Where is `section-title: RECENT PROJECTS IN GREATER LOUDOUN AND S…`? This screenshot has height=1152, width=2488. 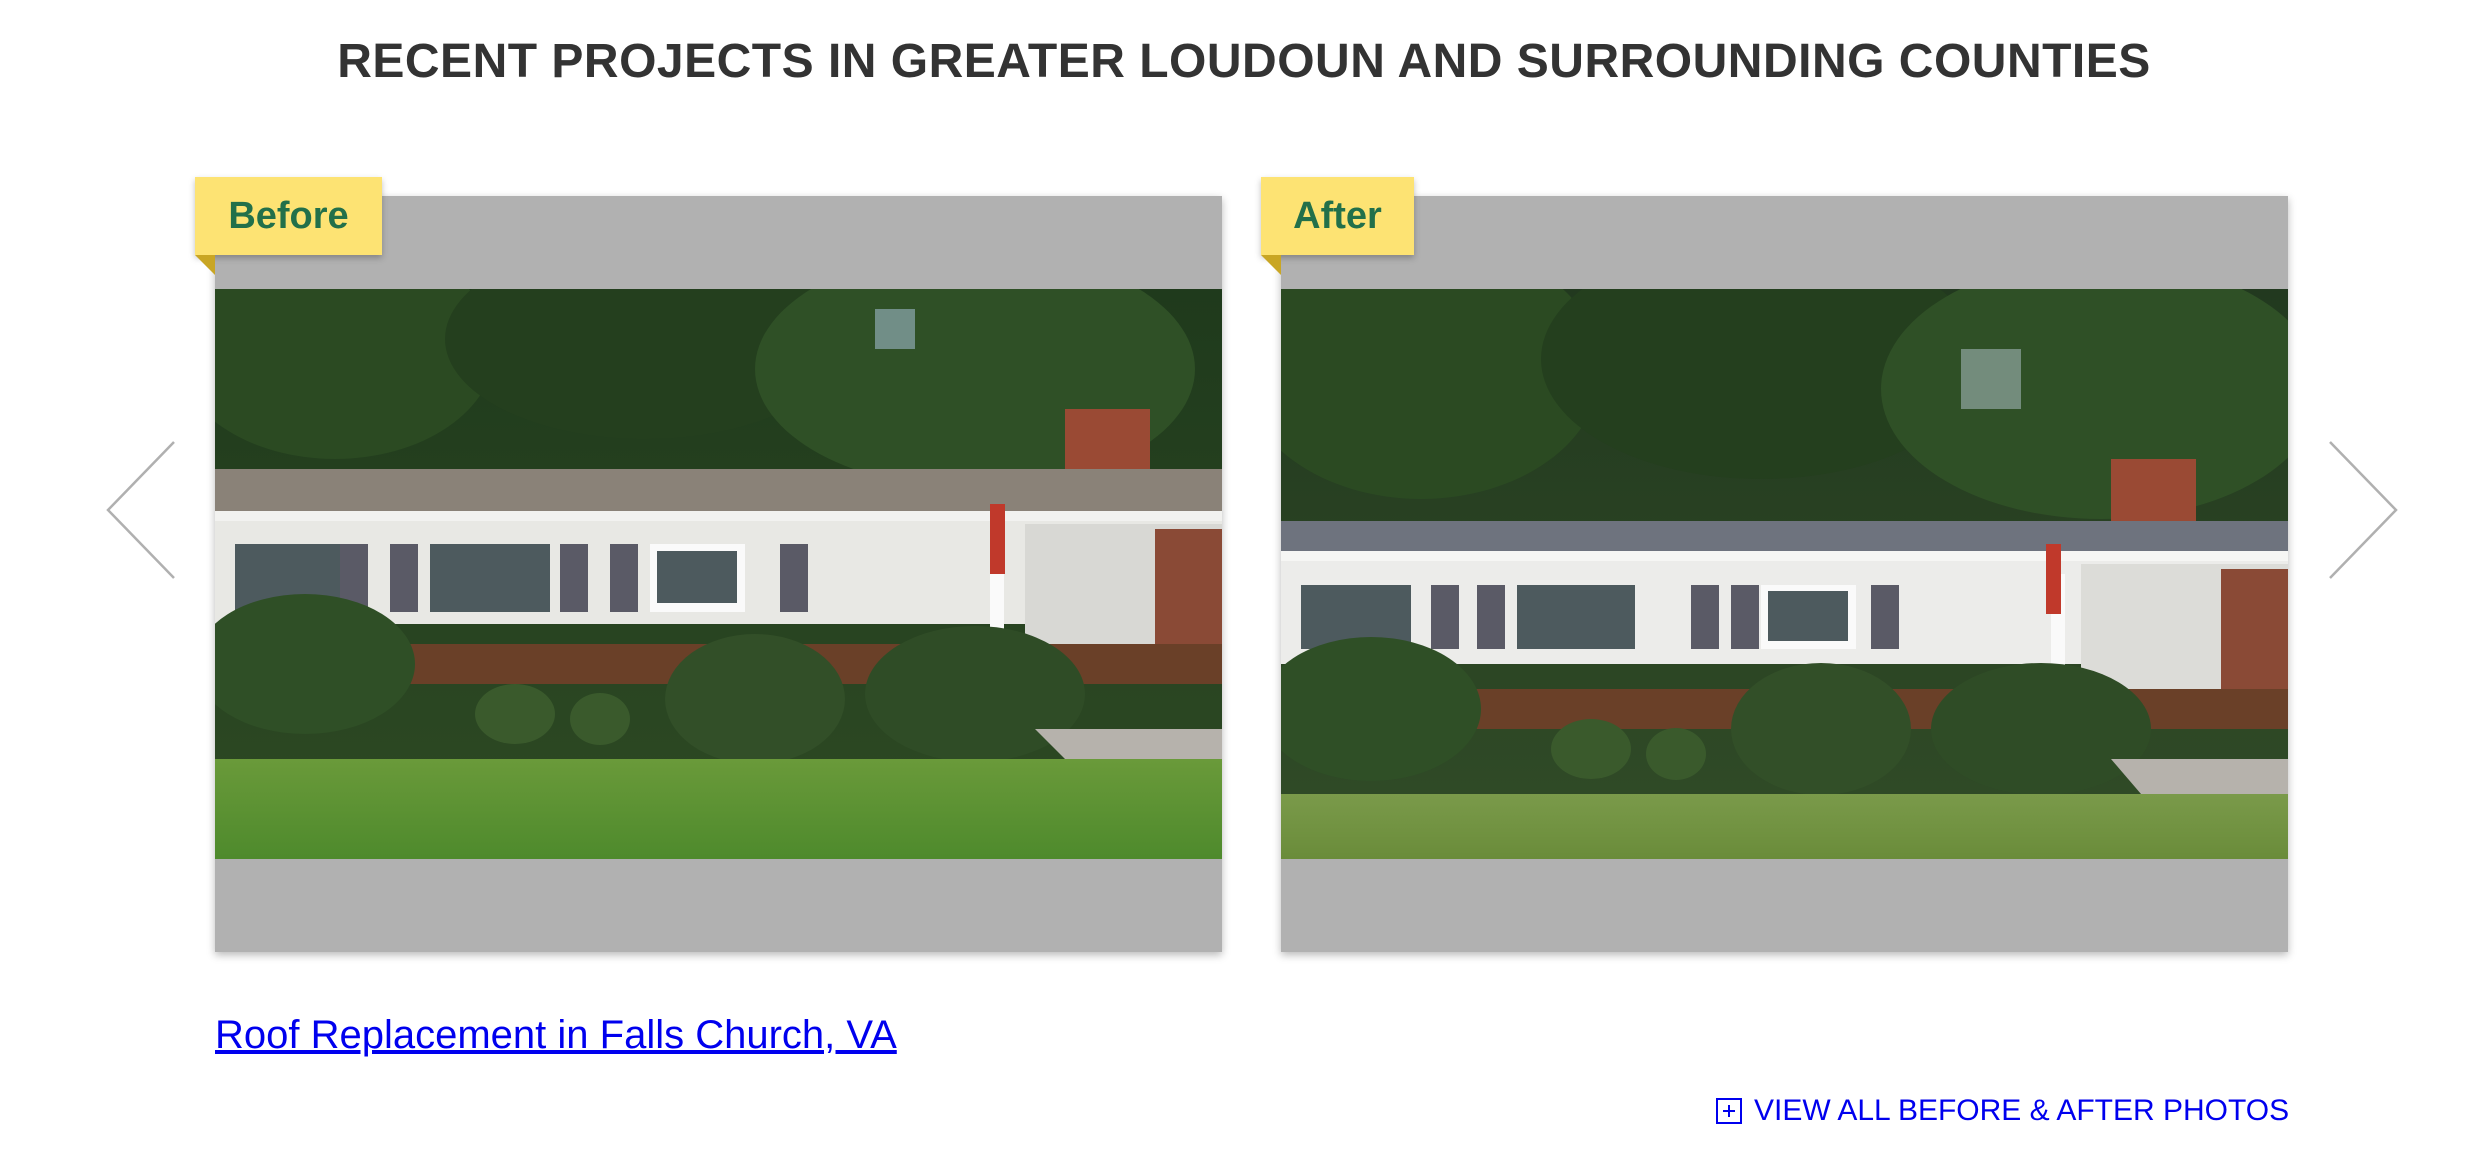 section-title: RECENT PROJECTS IN GREATER LOUDOUN AND S… is located at coordinates (1244, 61).